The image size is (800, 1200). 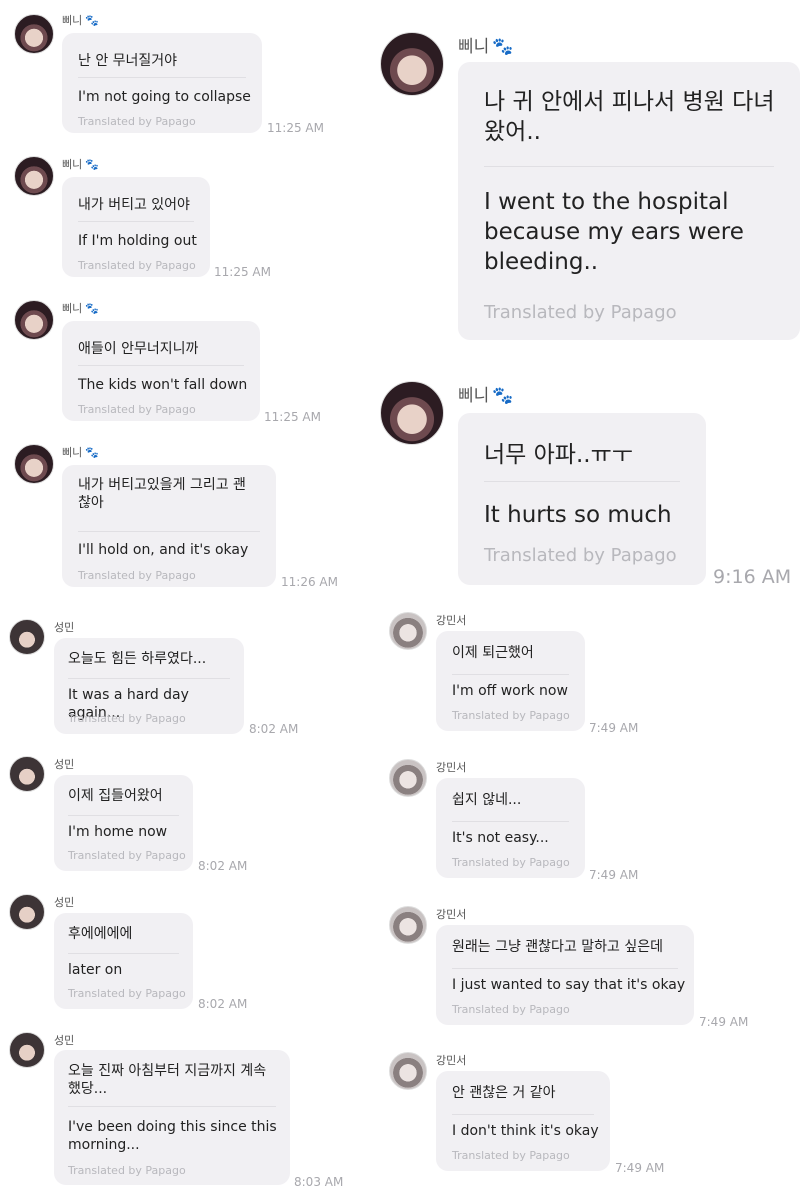 I want to click on timestamp: 8:03 AM, so click(x=319, y=1182).